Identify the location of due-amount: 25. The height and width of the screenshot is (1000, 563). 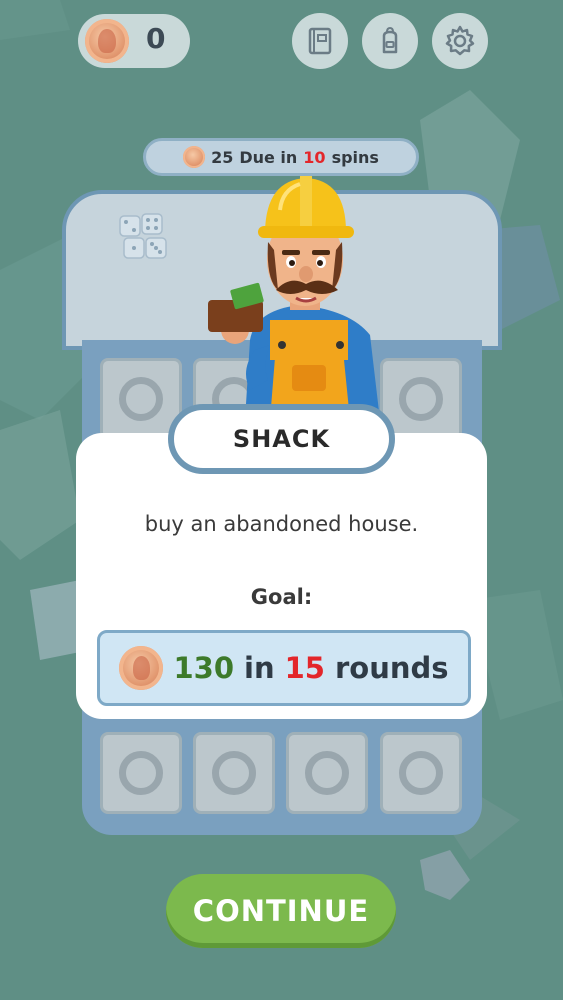
(222, 157).